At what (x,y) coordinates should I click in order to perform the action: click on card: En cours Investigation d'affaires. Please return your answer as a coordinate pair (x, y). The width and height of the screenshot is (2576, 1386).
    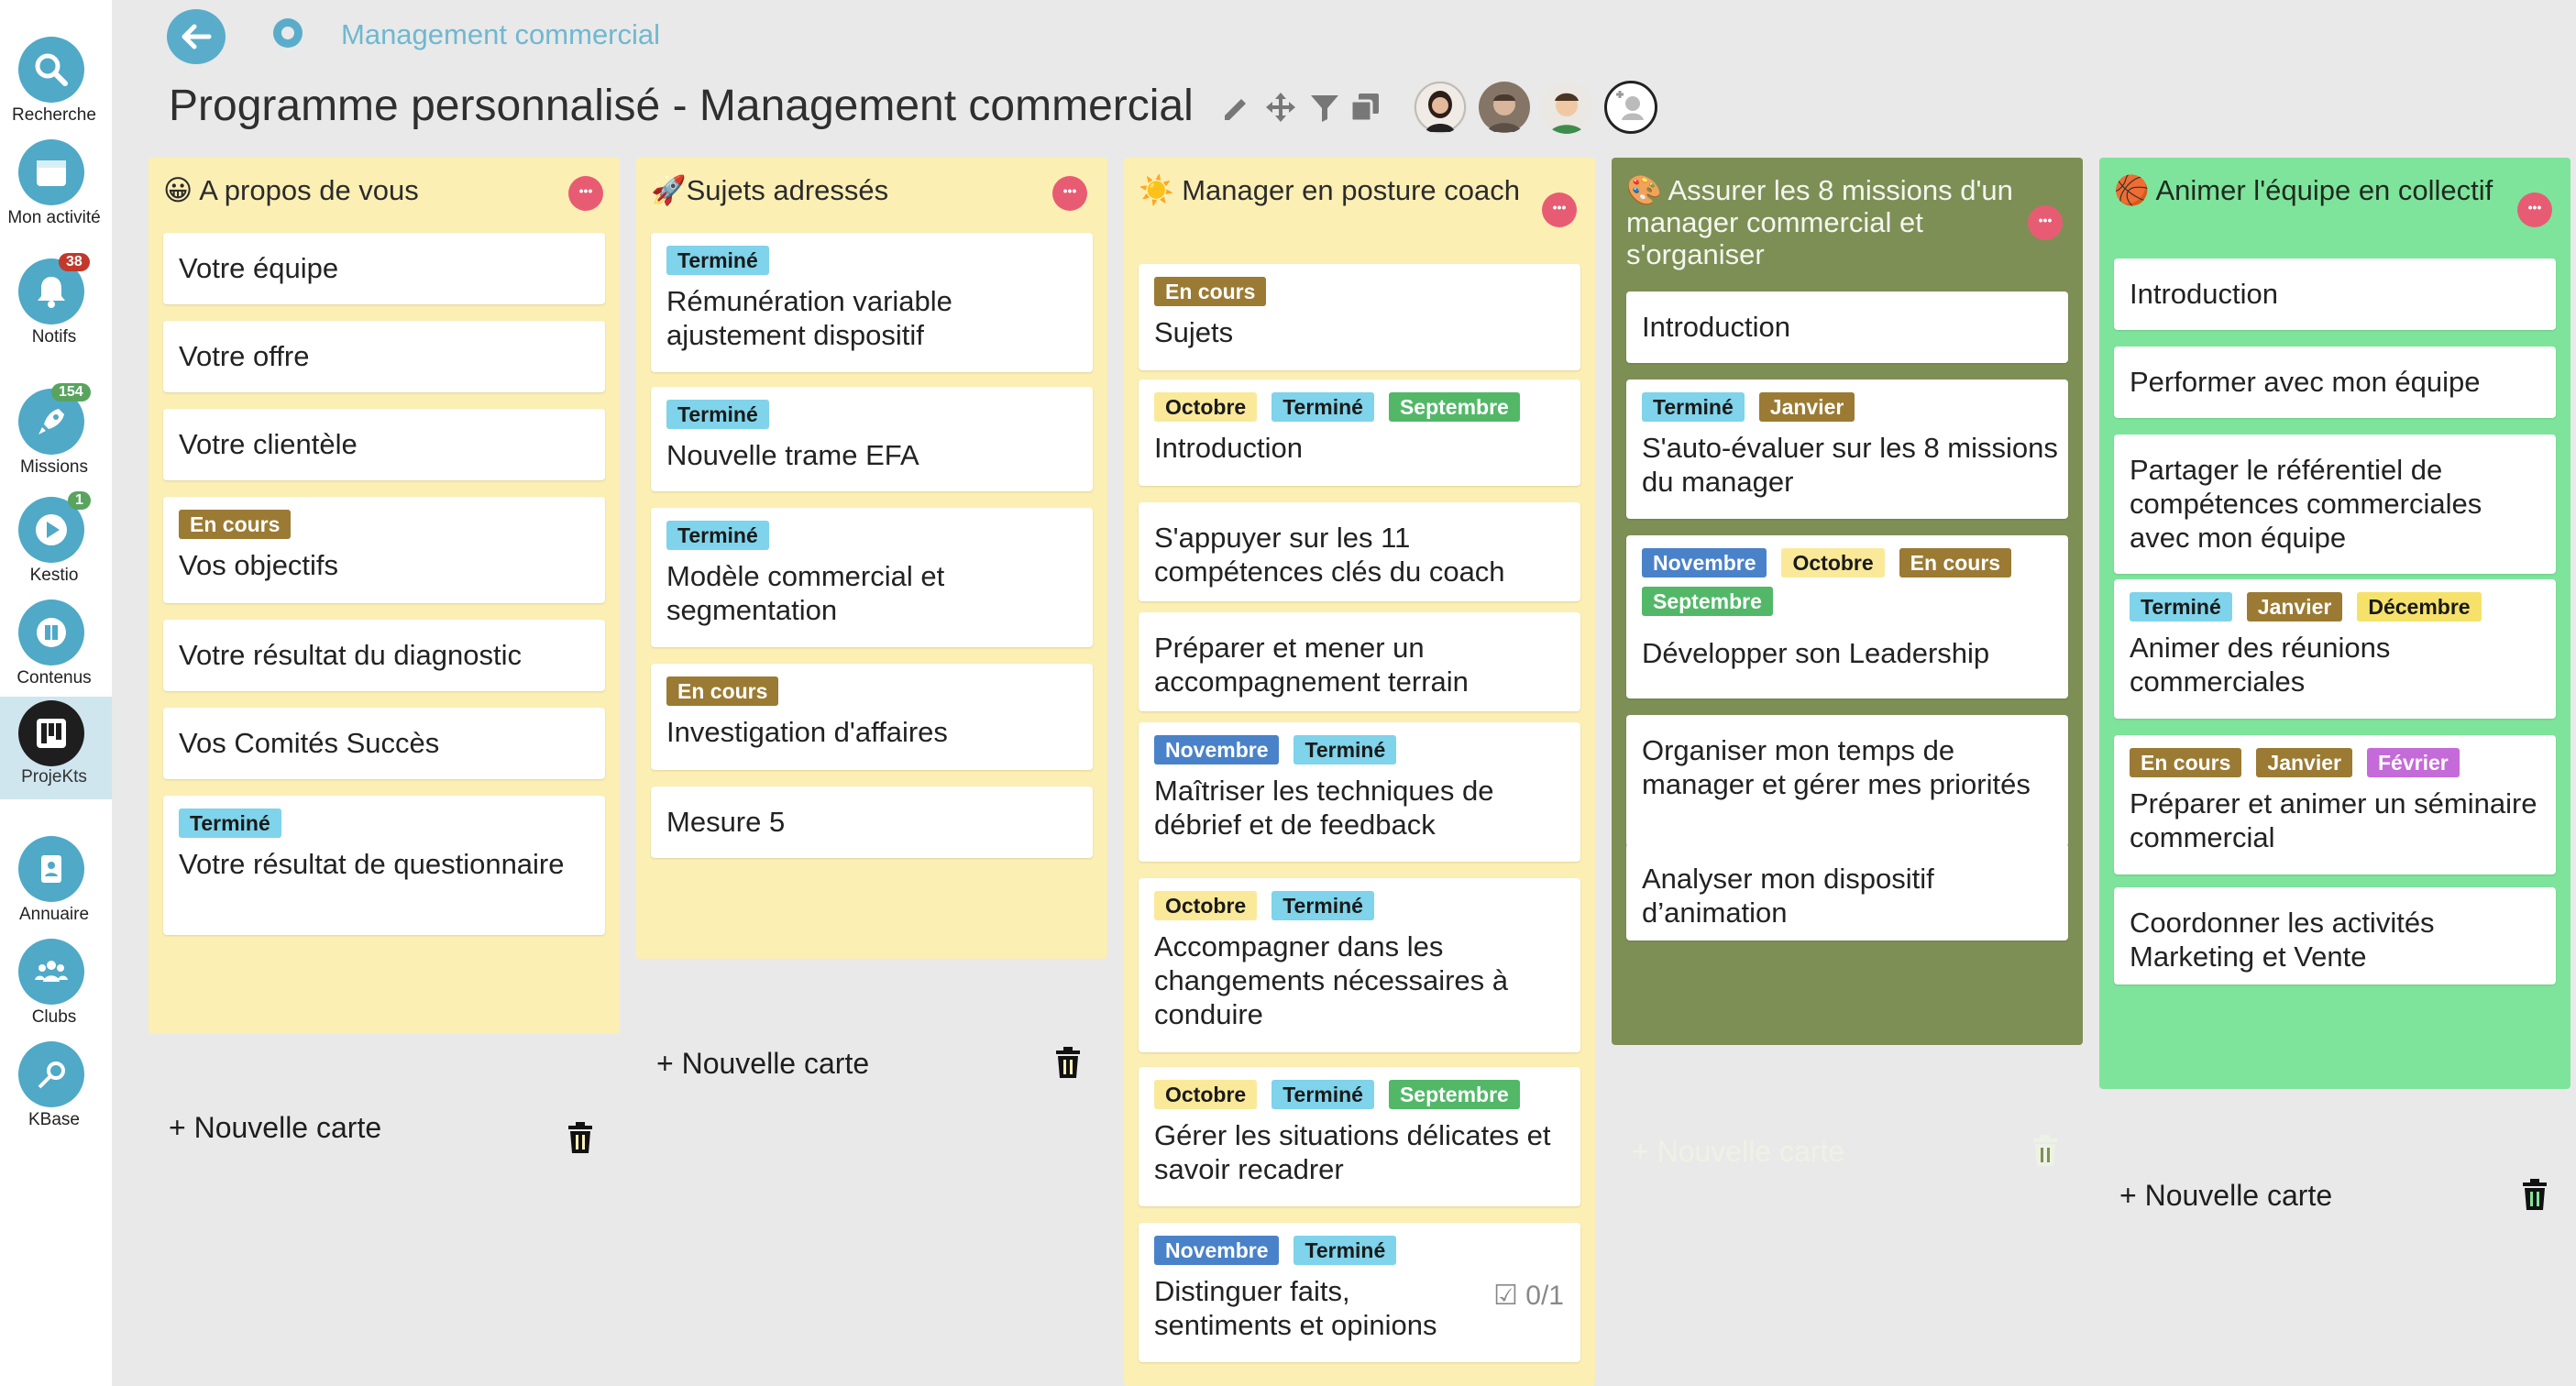
    Looking at the image, I should click on (872, 717).